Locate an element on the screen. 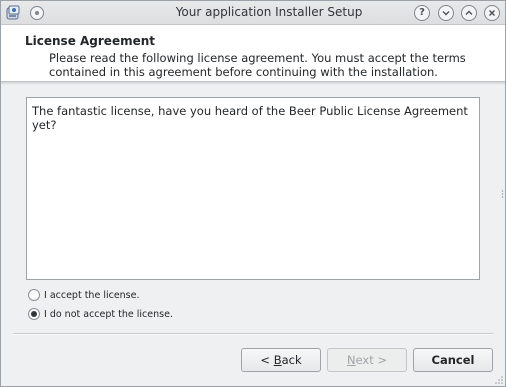 This screenshot has height=387, width=506. accept-license-radio is located at coordinates (34, 295).